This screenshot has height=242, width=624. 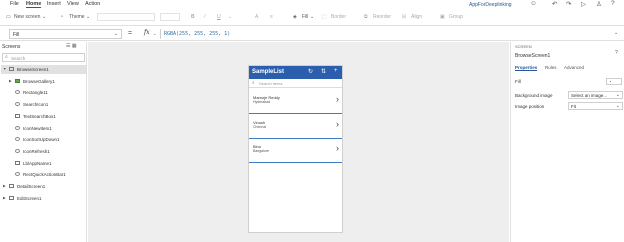 What do you see at coordinates (14, 4) in the screenshot?
I see `menu-file: File` at bounding box center [14, 4].